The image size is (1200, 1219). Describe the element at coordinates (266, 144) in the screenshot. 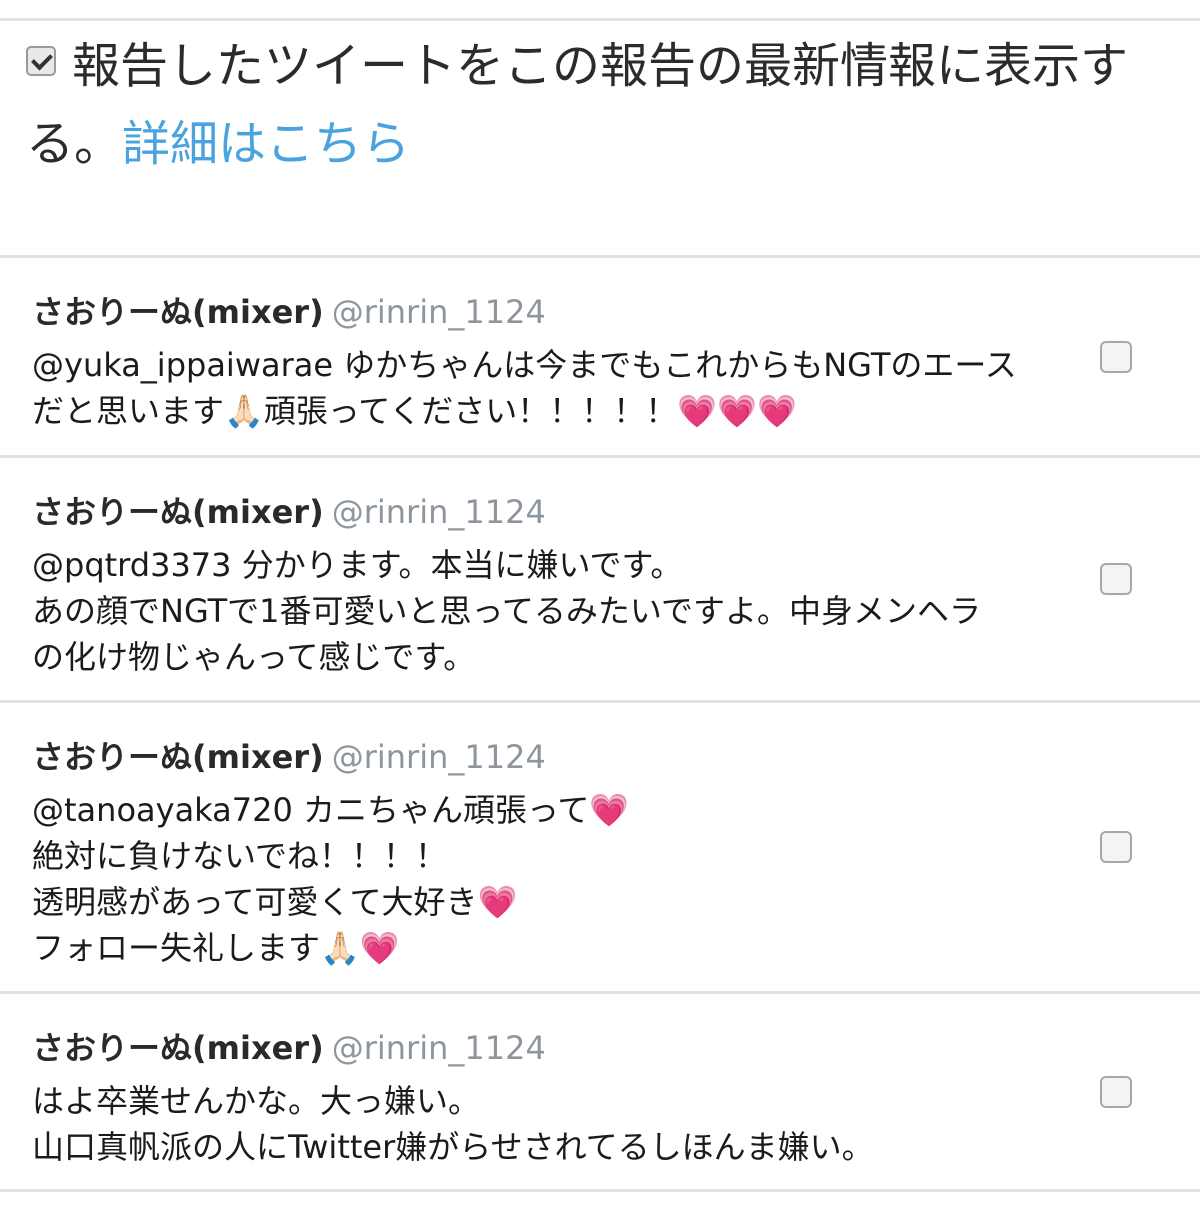

I see `learn-more-link: 詳細はこちら` at that location.